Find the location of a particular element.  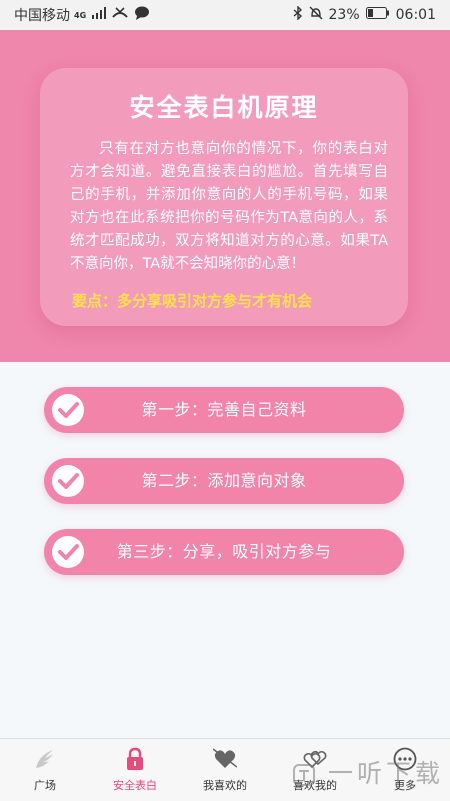

tab-label: 安全表白 is located at coordinates (135, 785).